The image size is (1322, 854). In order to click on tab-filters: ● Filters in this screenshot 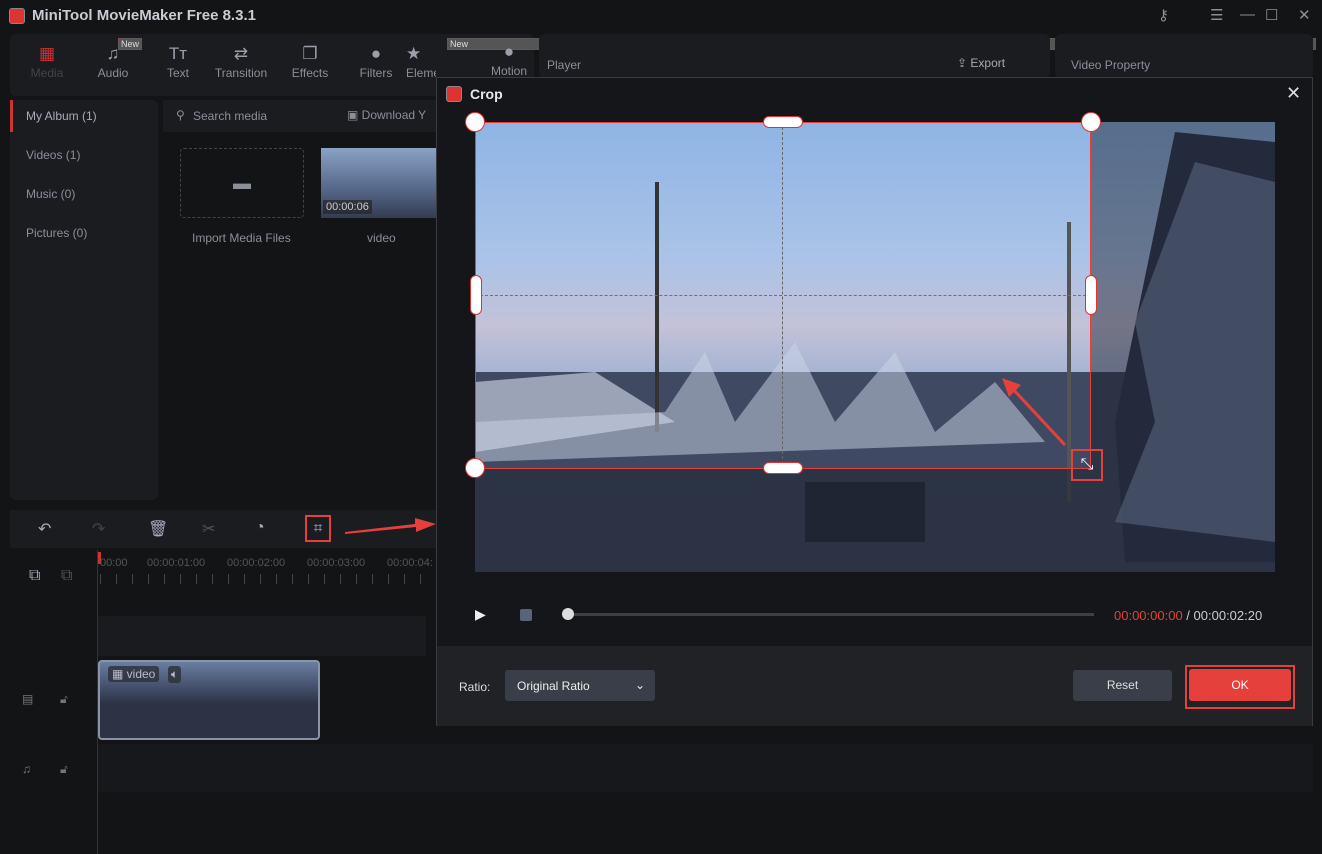, I will do `click(376, 62)`.